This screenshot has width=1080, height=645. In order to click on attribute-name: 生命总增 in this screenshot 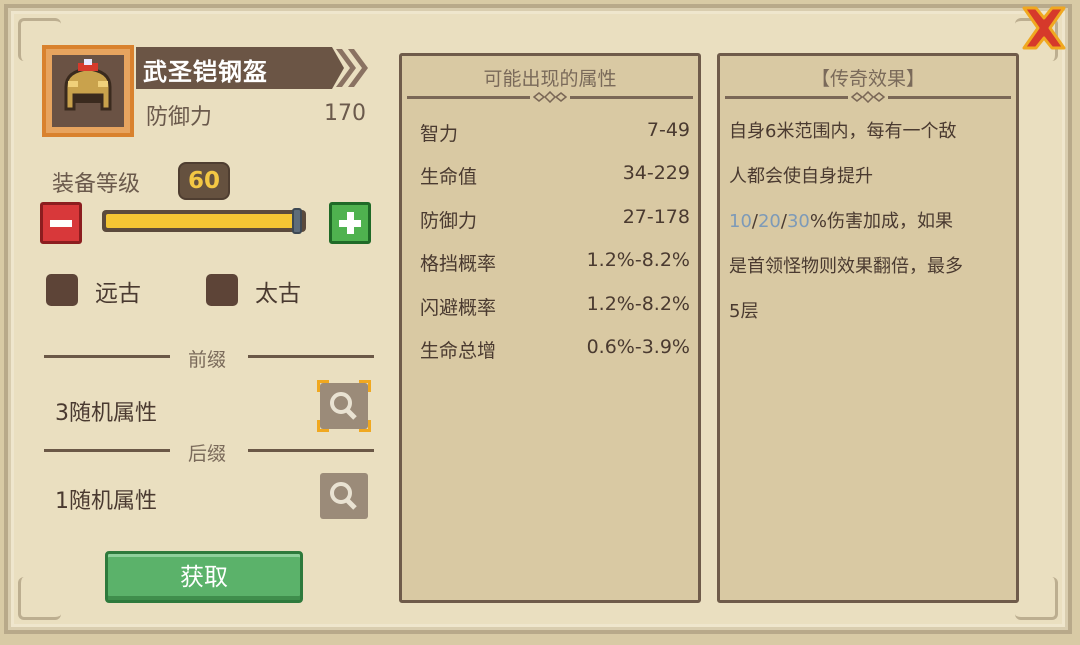, I will do `click(458, 351)`.